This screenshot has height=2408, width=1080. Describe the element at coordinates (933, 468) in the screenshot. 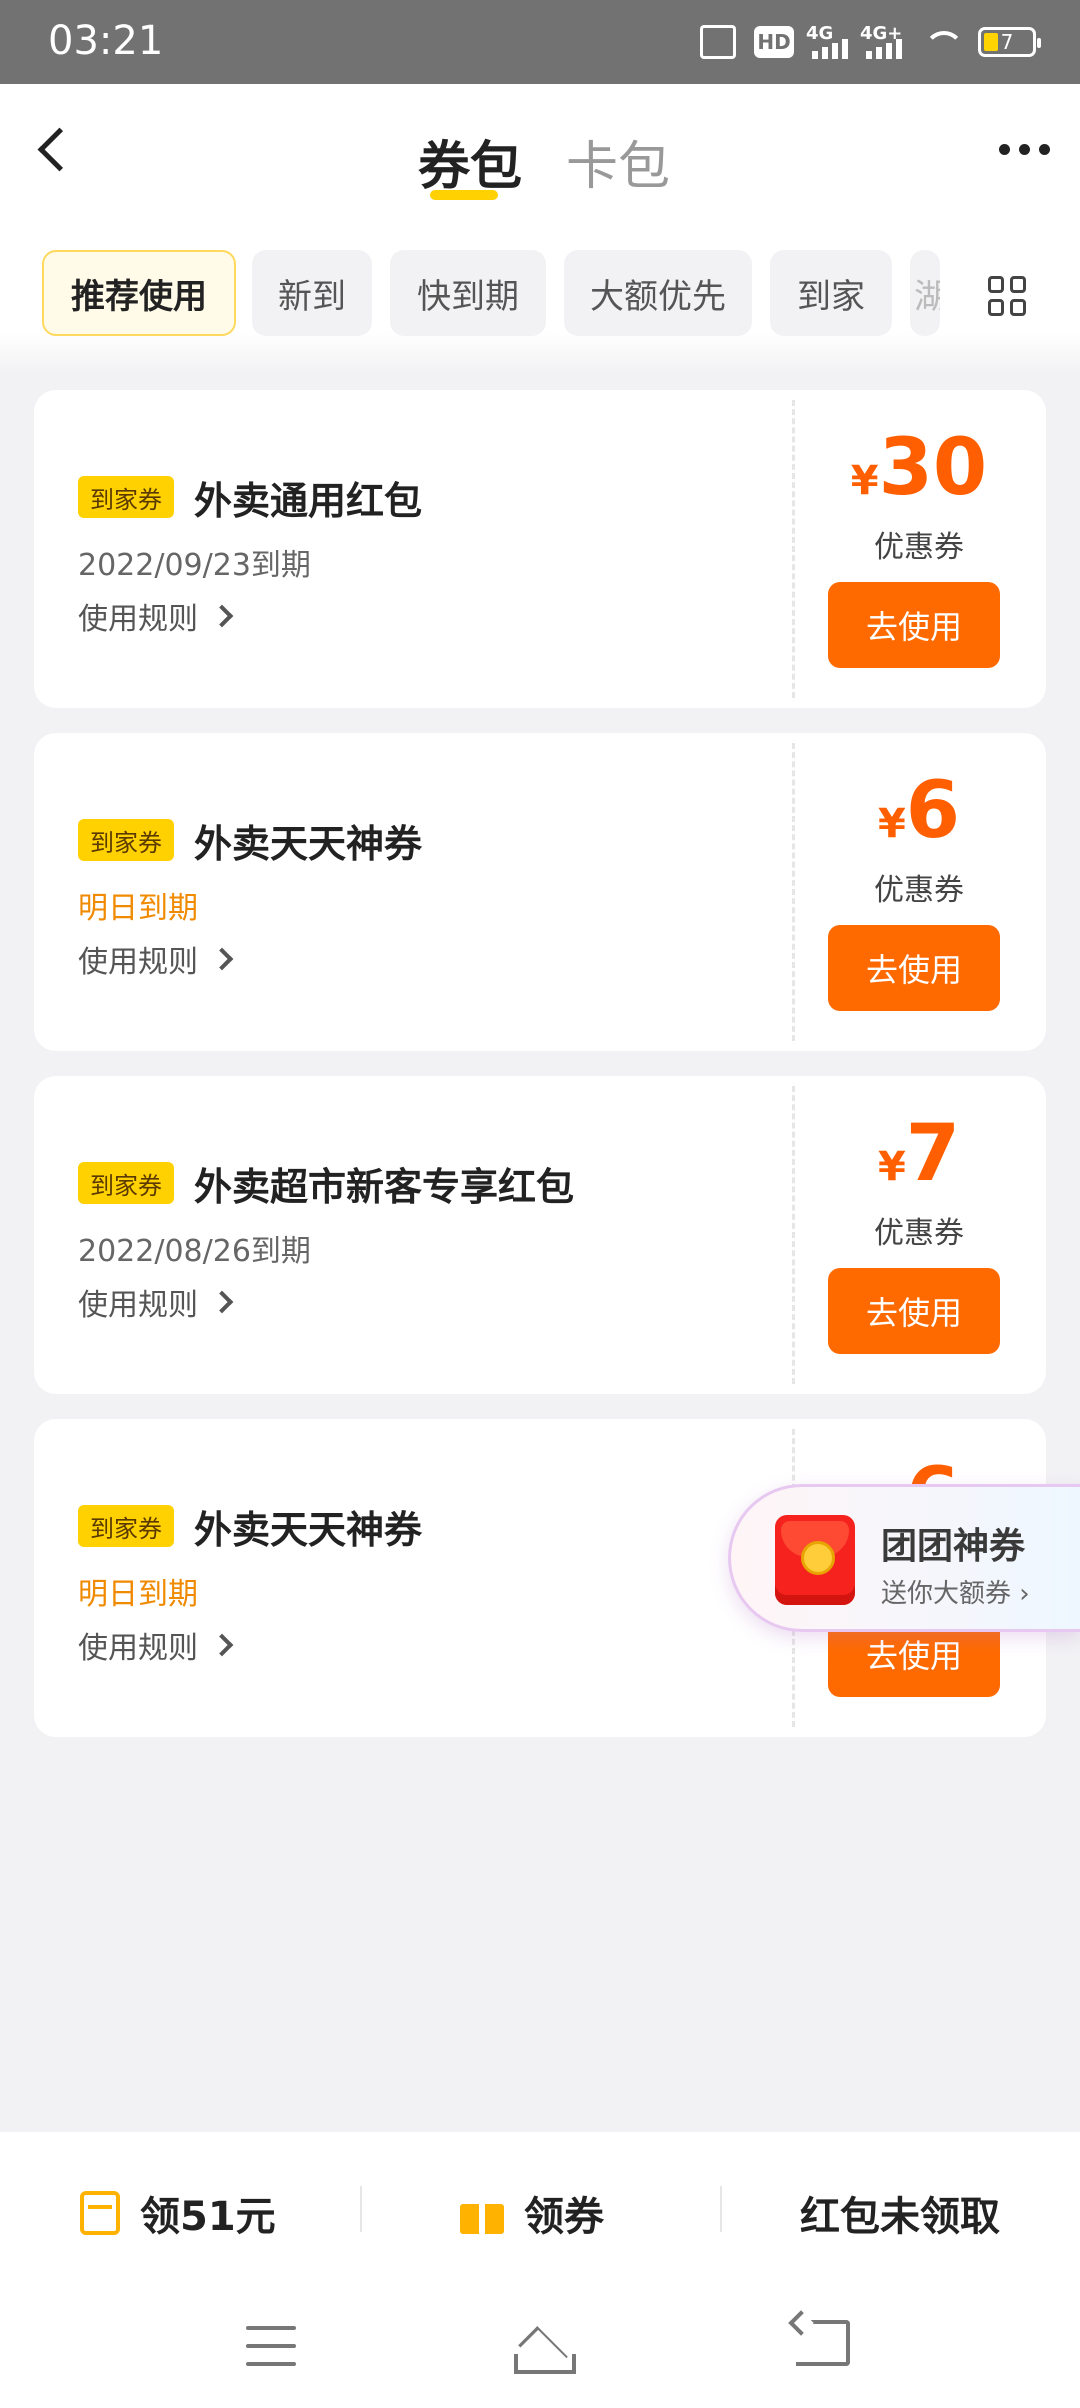

I see `coupon-amount: 30` at that location.